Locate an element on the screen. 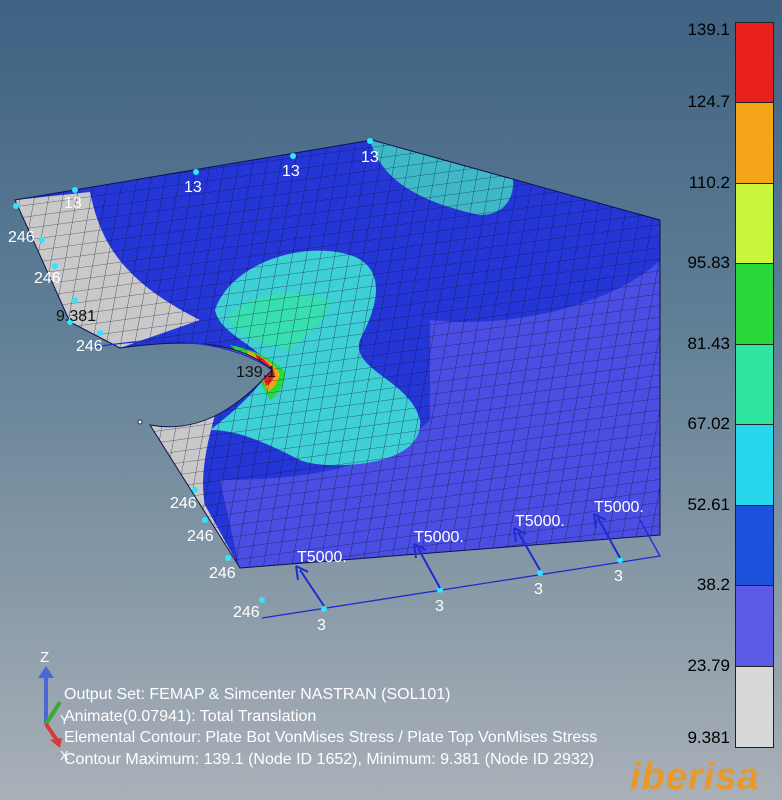  max-value-label: 139.1 is located at coordinates (256, 372).